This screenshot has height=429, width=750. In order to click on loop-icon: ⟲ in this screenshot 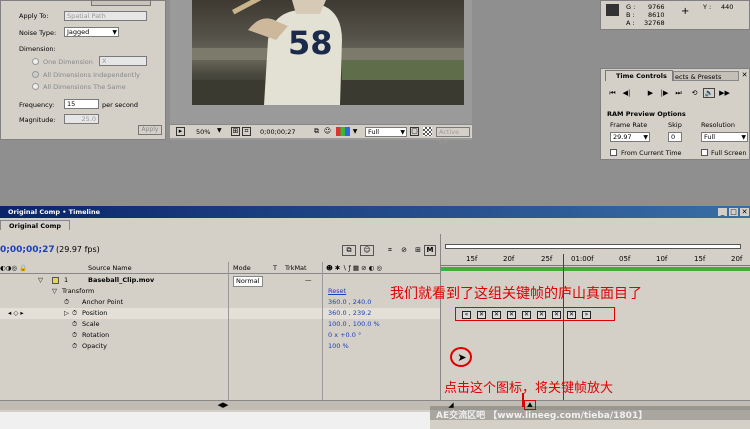, I will do `click(694, 93)`.